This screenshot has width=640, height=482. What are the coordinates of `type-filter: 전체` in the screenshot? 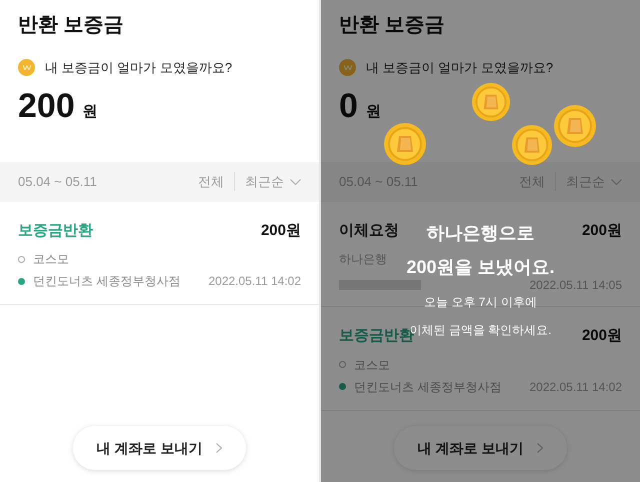 It's located at (216, 182).